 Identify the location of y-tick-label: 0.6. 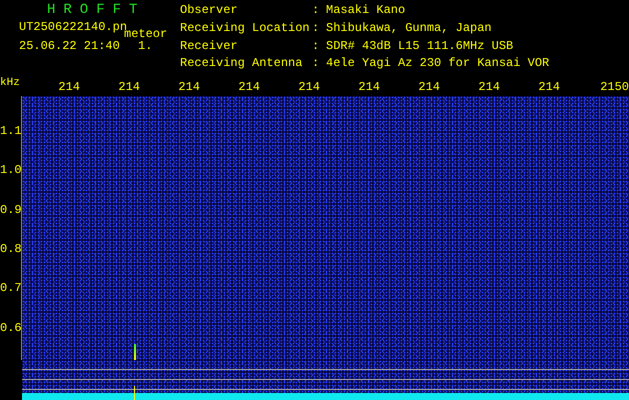
(10, 328).